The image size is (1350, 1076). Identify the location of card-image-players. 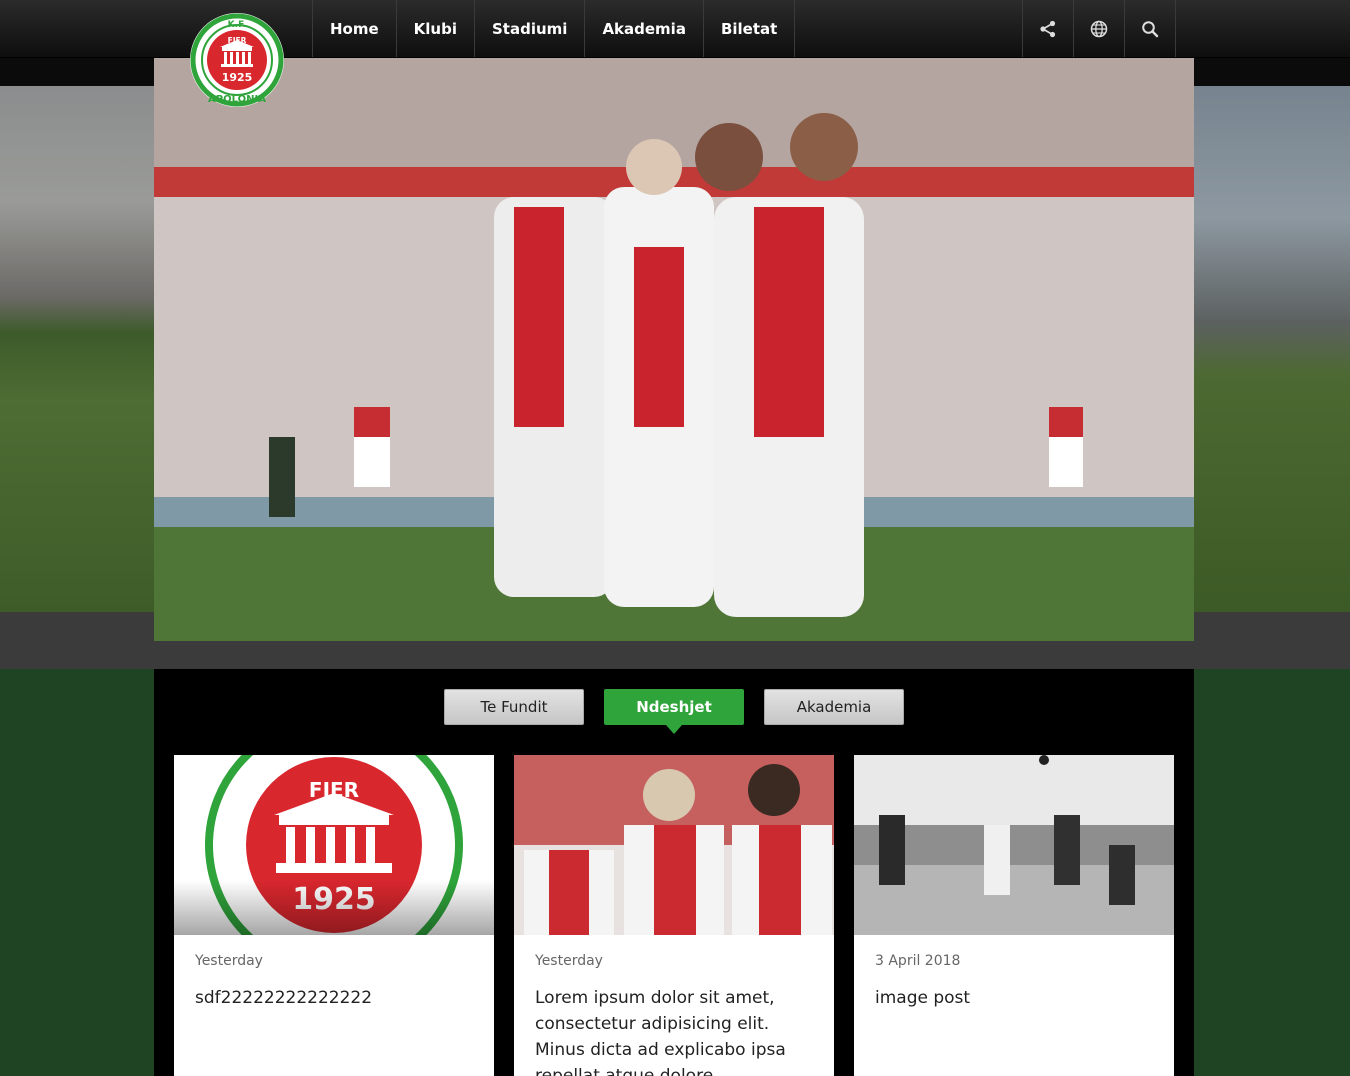
(674, 845).